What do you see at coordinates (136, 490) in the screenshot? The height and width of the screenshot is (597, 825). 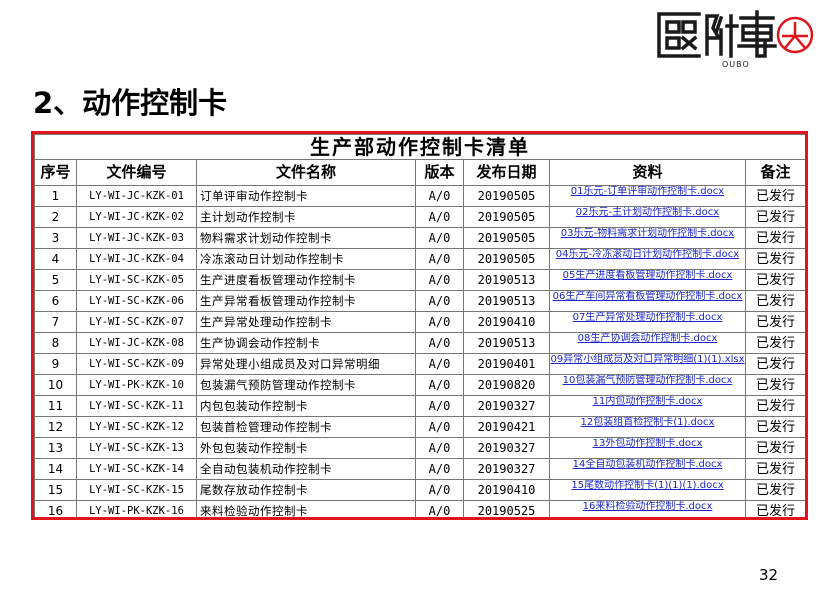 I see `file-code: LY-WI-SC-KZK-15` at bounding box center [136, 490].